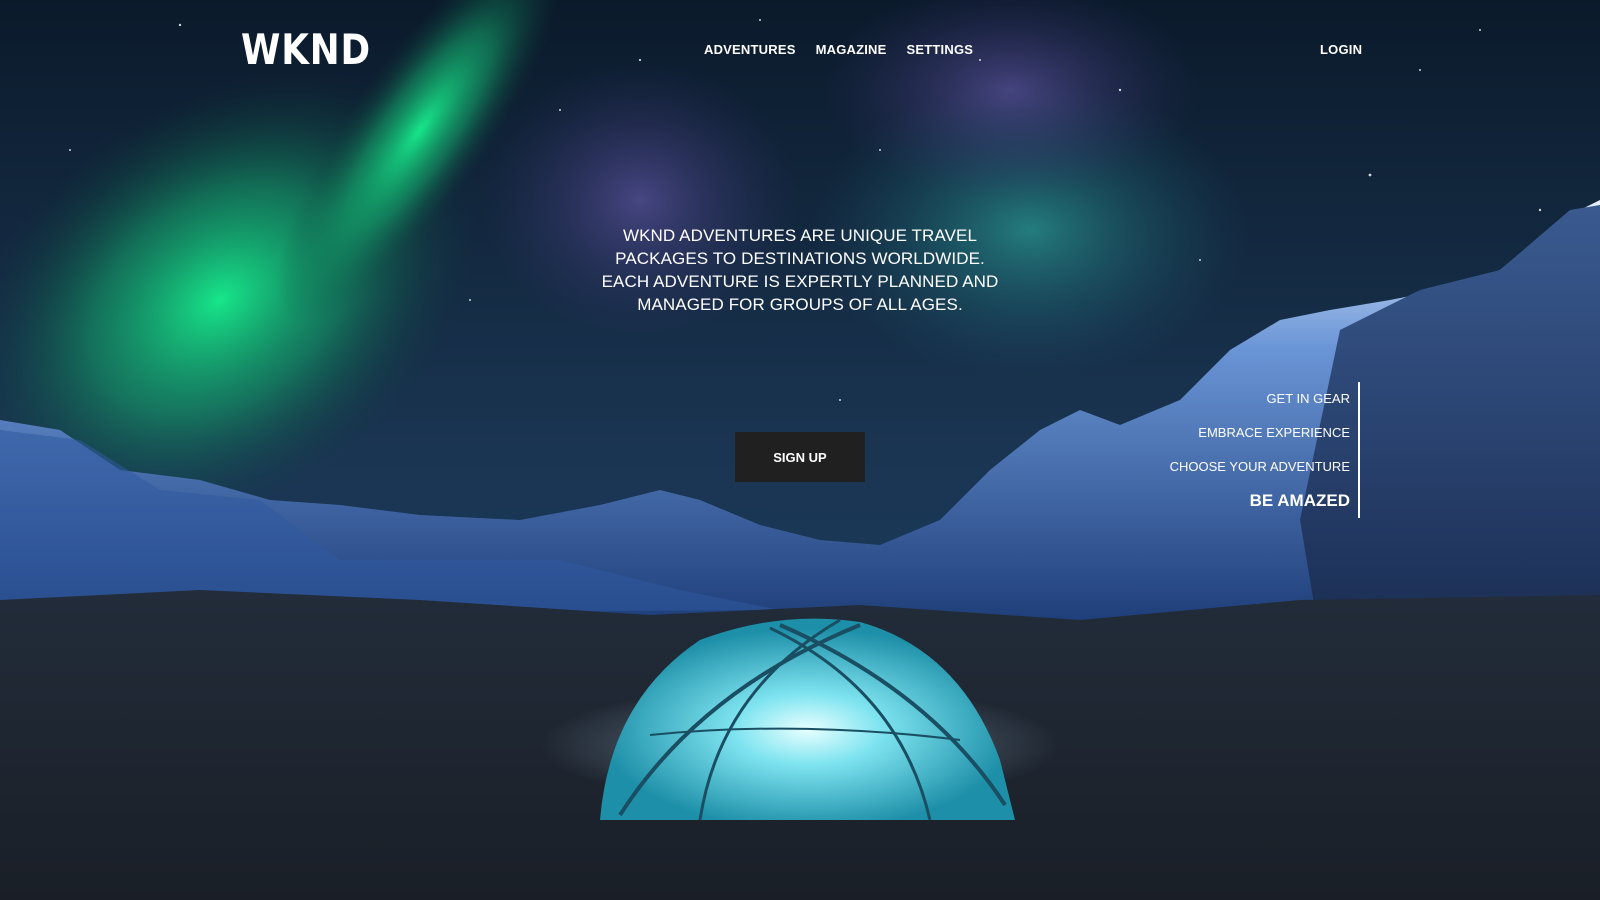  Describe the element at coordinates (1341, 50) in the screenshot. I see `login-link: LOGIN` at that location.